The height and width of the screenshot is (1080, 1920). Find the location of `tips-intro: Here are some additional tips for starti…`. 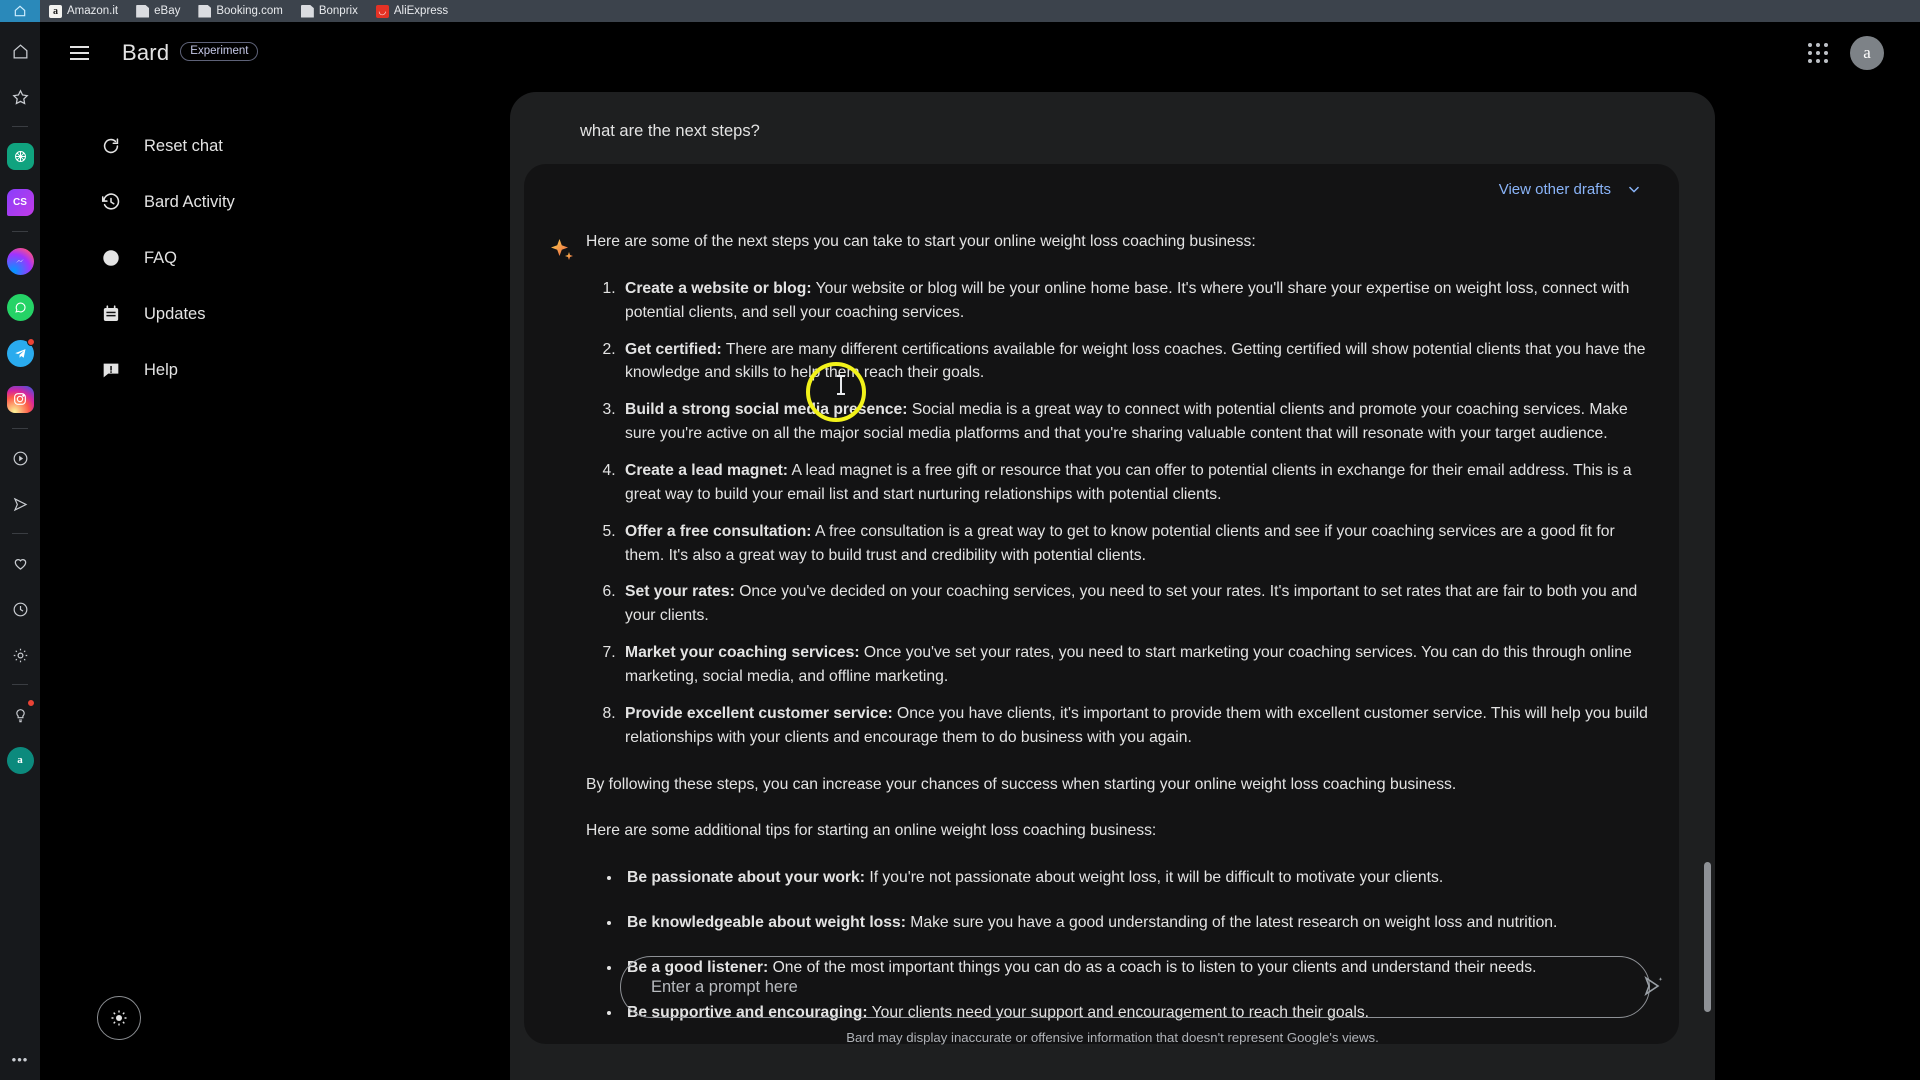

tips-intro: Here are some additional tips for starti… is located at coordinates (871, 831).